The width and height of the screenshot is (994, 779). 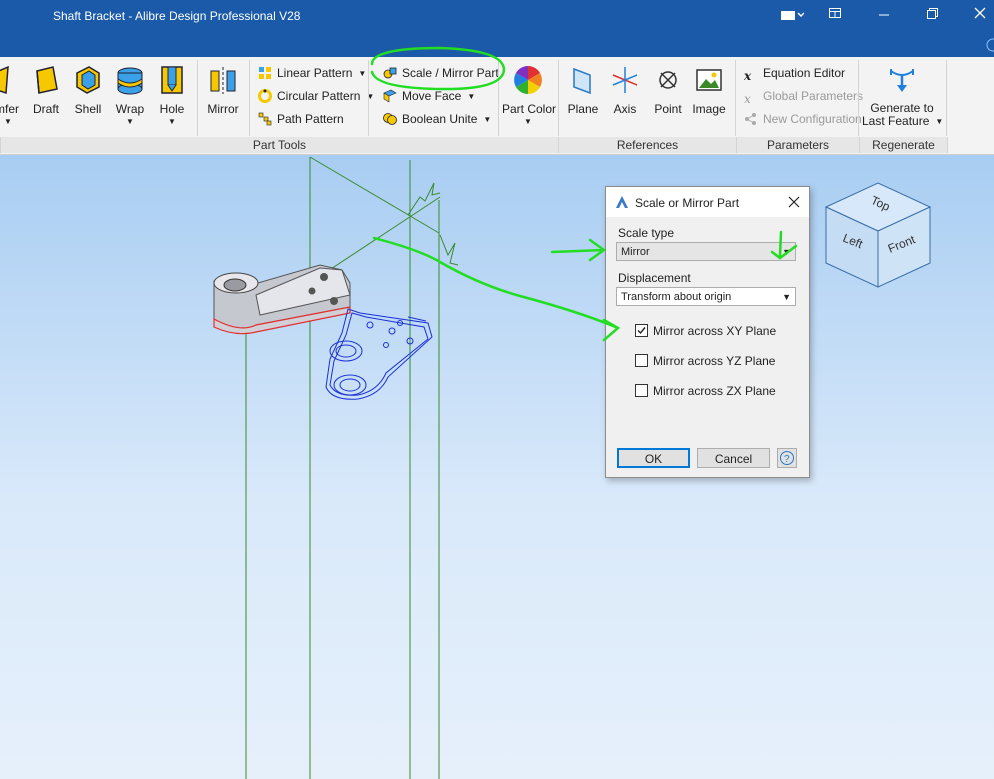 What do you see at coordinates (748, 76) in the screenshot?
I see `equation-editor-icon: x` at bounding box center [748, 76].